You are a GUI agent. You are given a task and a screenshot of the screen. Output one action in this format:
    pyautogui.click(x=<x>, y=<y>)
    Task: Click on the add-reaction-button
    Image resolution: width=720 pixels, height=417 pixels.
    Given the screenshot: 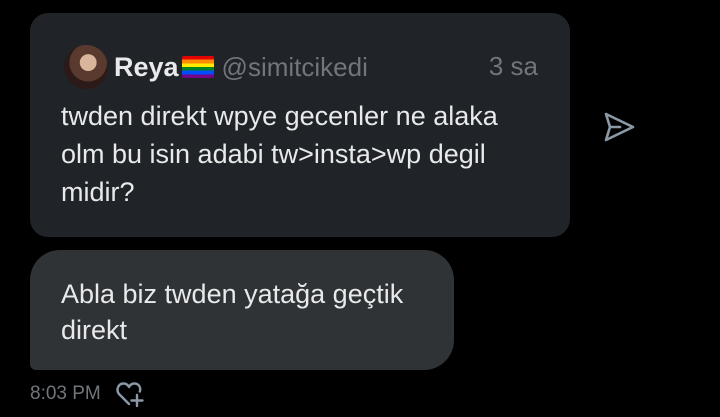 What is the action you would take?
    pyautogui.click(x=130, y=394)
    